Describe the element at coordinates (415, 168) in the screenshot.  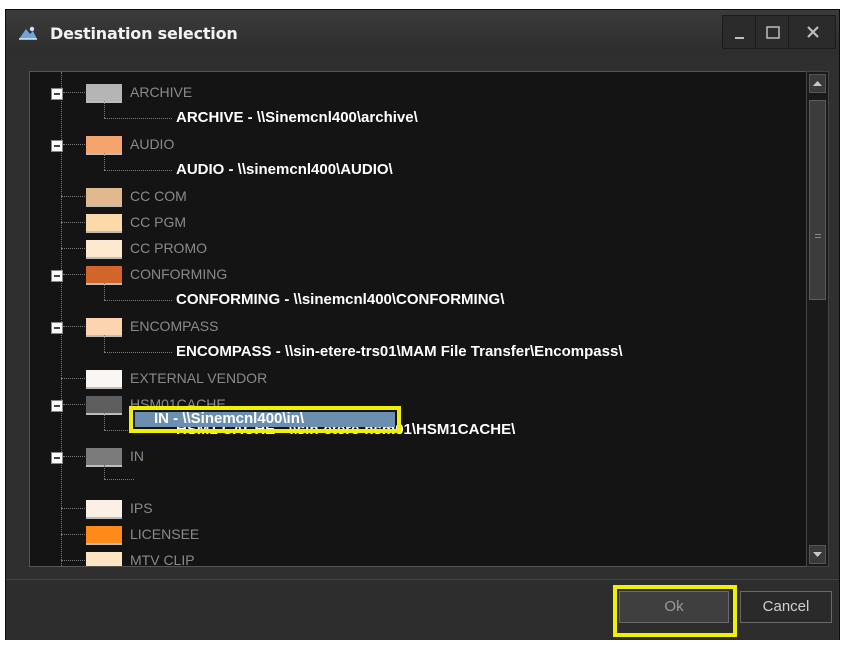
I see `tree-child-audio: AUDIO - \\sinemcnl400\AUDIO\` at that location.